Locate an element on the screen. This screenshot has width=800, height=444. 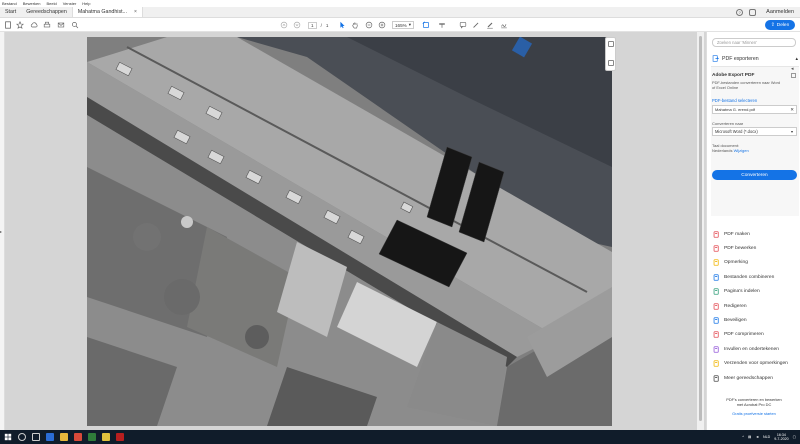
notifications-icon: ▢ is located at coordinates (794, 437).